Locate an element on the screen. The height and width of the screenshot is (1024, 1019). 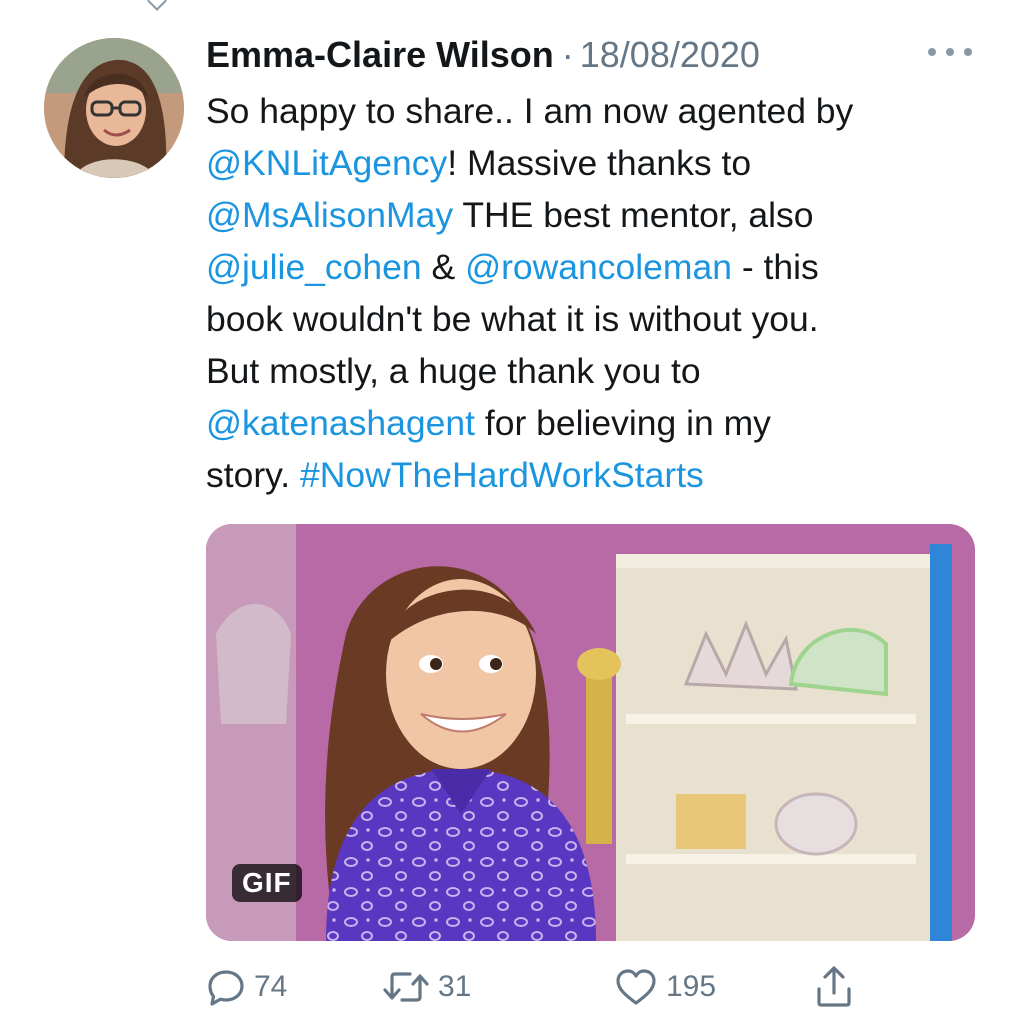
tweet-text-segment: story. is located at coordinates (253, 475).